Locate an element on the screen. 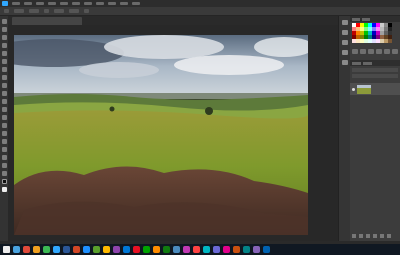  adjustment-layer-icon is located at coordinates (375, 236).